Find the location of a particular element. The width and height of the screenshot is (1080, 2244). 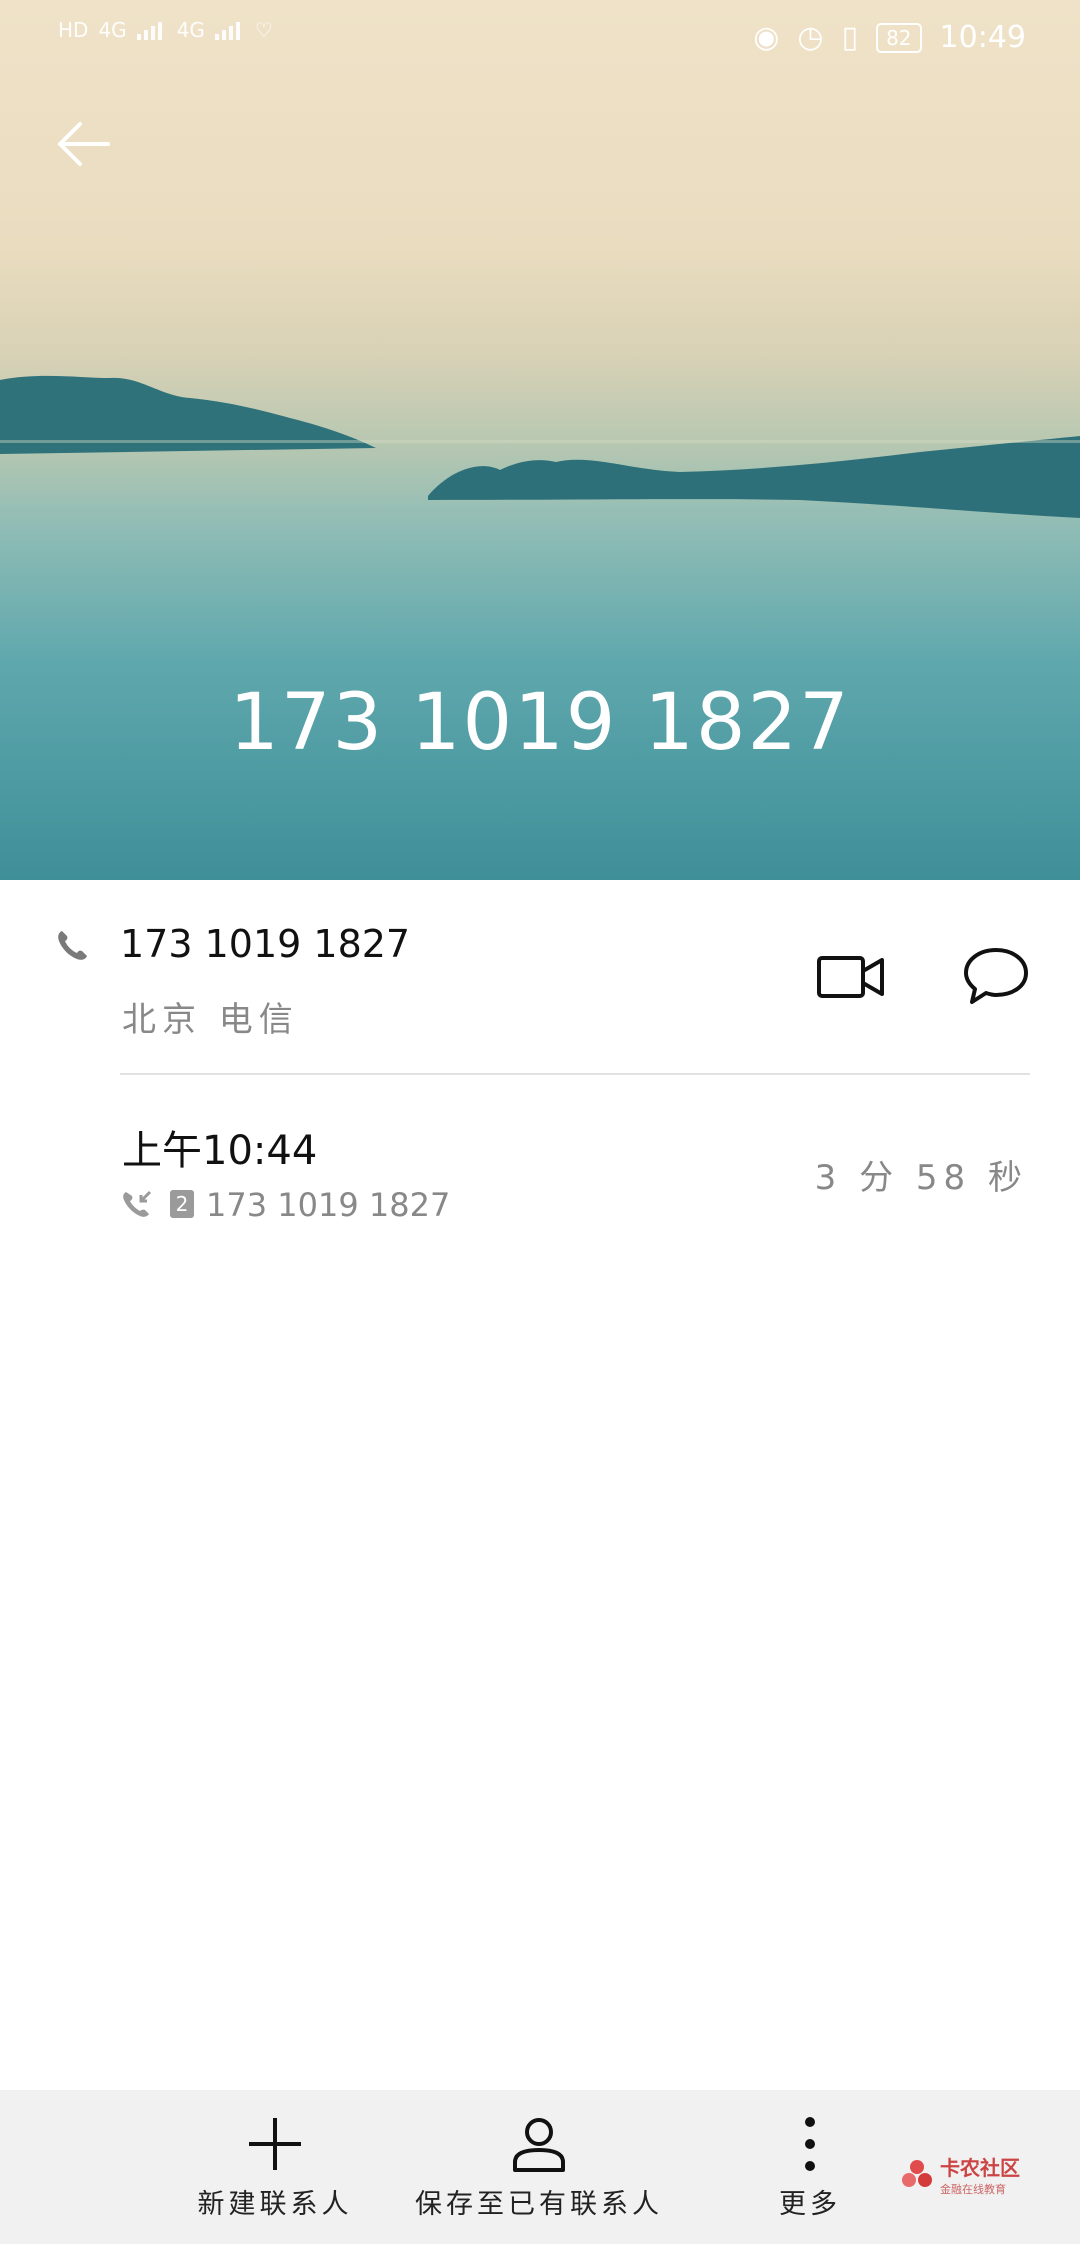

eye-icon: ◉ is located at coordinates (766, 37).